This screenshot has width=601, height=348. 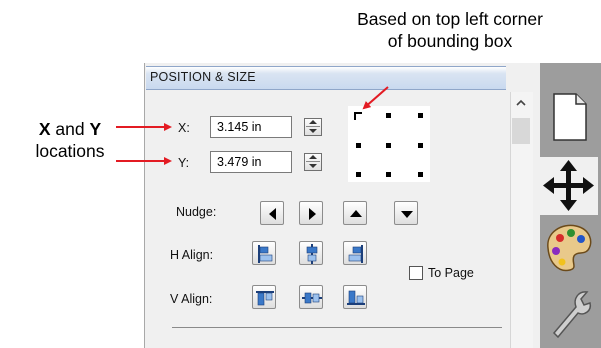 I want to click on triangle-down-icon, so click(x=407, y=214).